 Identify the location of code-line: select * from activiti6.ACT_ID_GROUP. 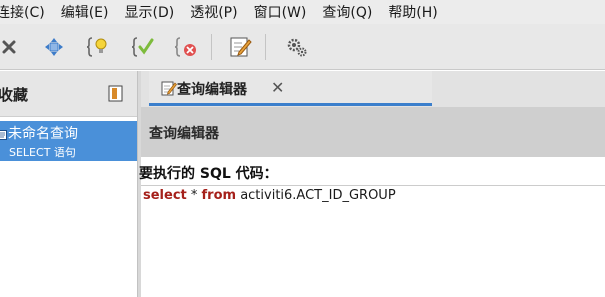
(269, 195).